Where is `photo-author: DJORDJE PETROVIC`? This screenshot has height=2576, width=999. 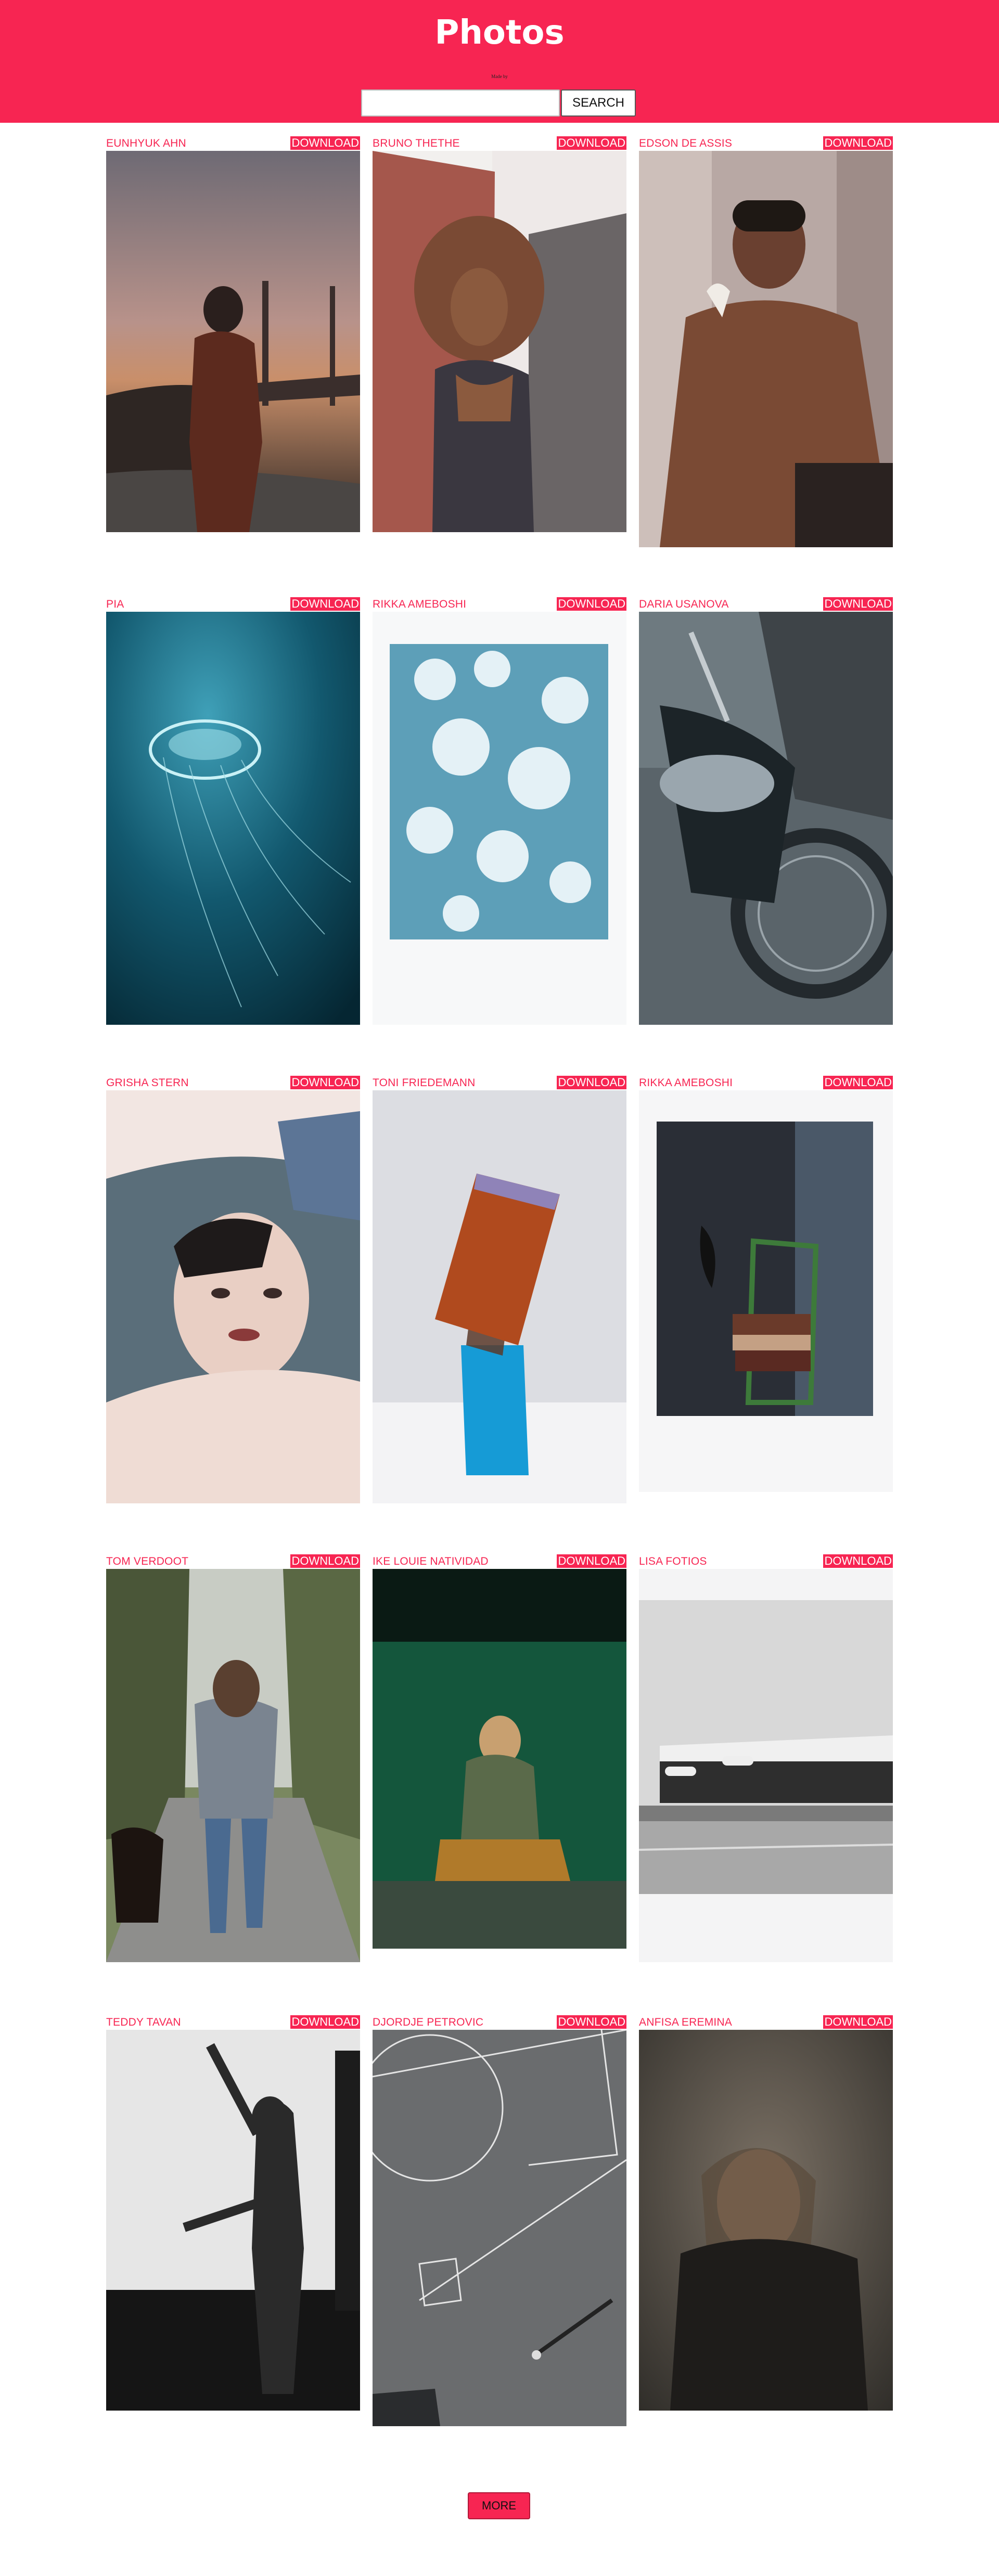
photo-author: DJORDJE PETROVIC is located at coordinates (428, 2022).